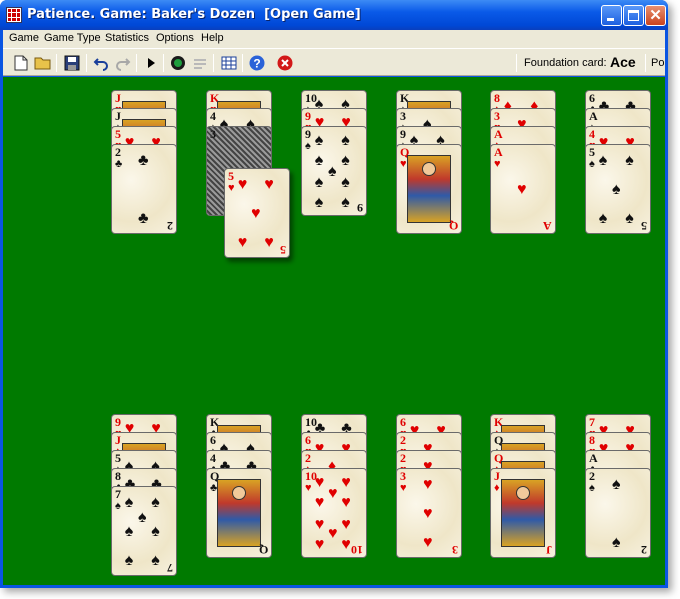 The height and width of the screenshot is (599, 680). I want to click on card-rank-bottom: 7, so click(170, 568).